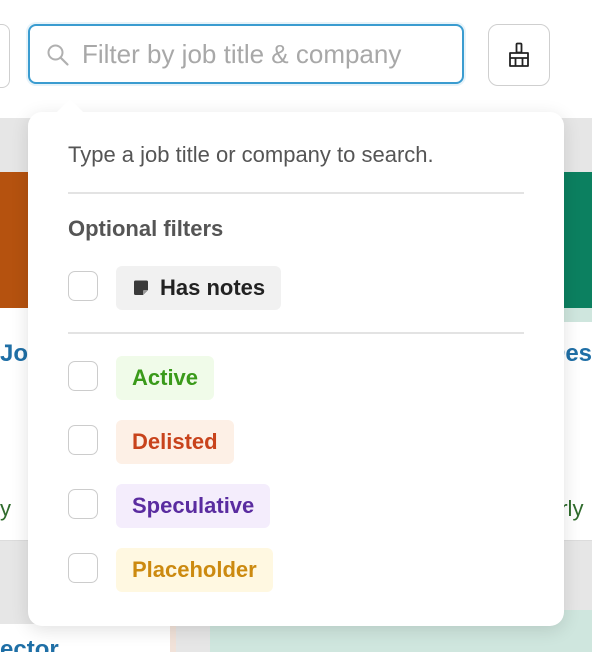 This screenshot has height=652, width=592. I want to click on toolbar-button, so click(5, 56).